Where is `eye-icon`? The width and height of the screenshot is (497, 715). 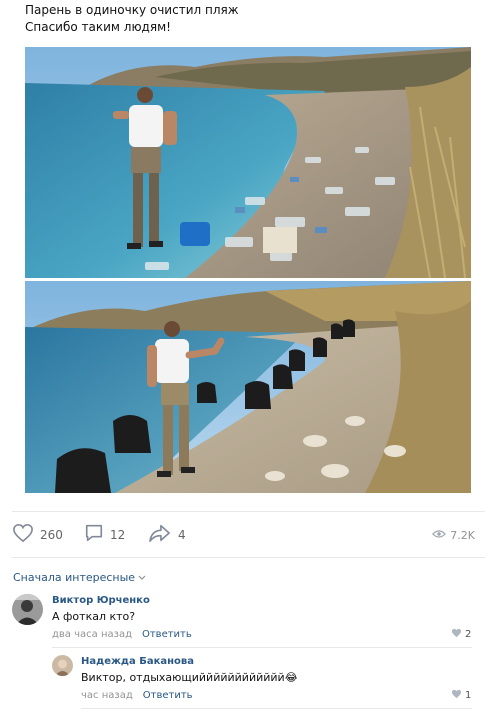 eye-icon is located at coordinates (439, 535).